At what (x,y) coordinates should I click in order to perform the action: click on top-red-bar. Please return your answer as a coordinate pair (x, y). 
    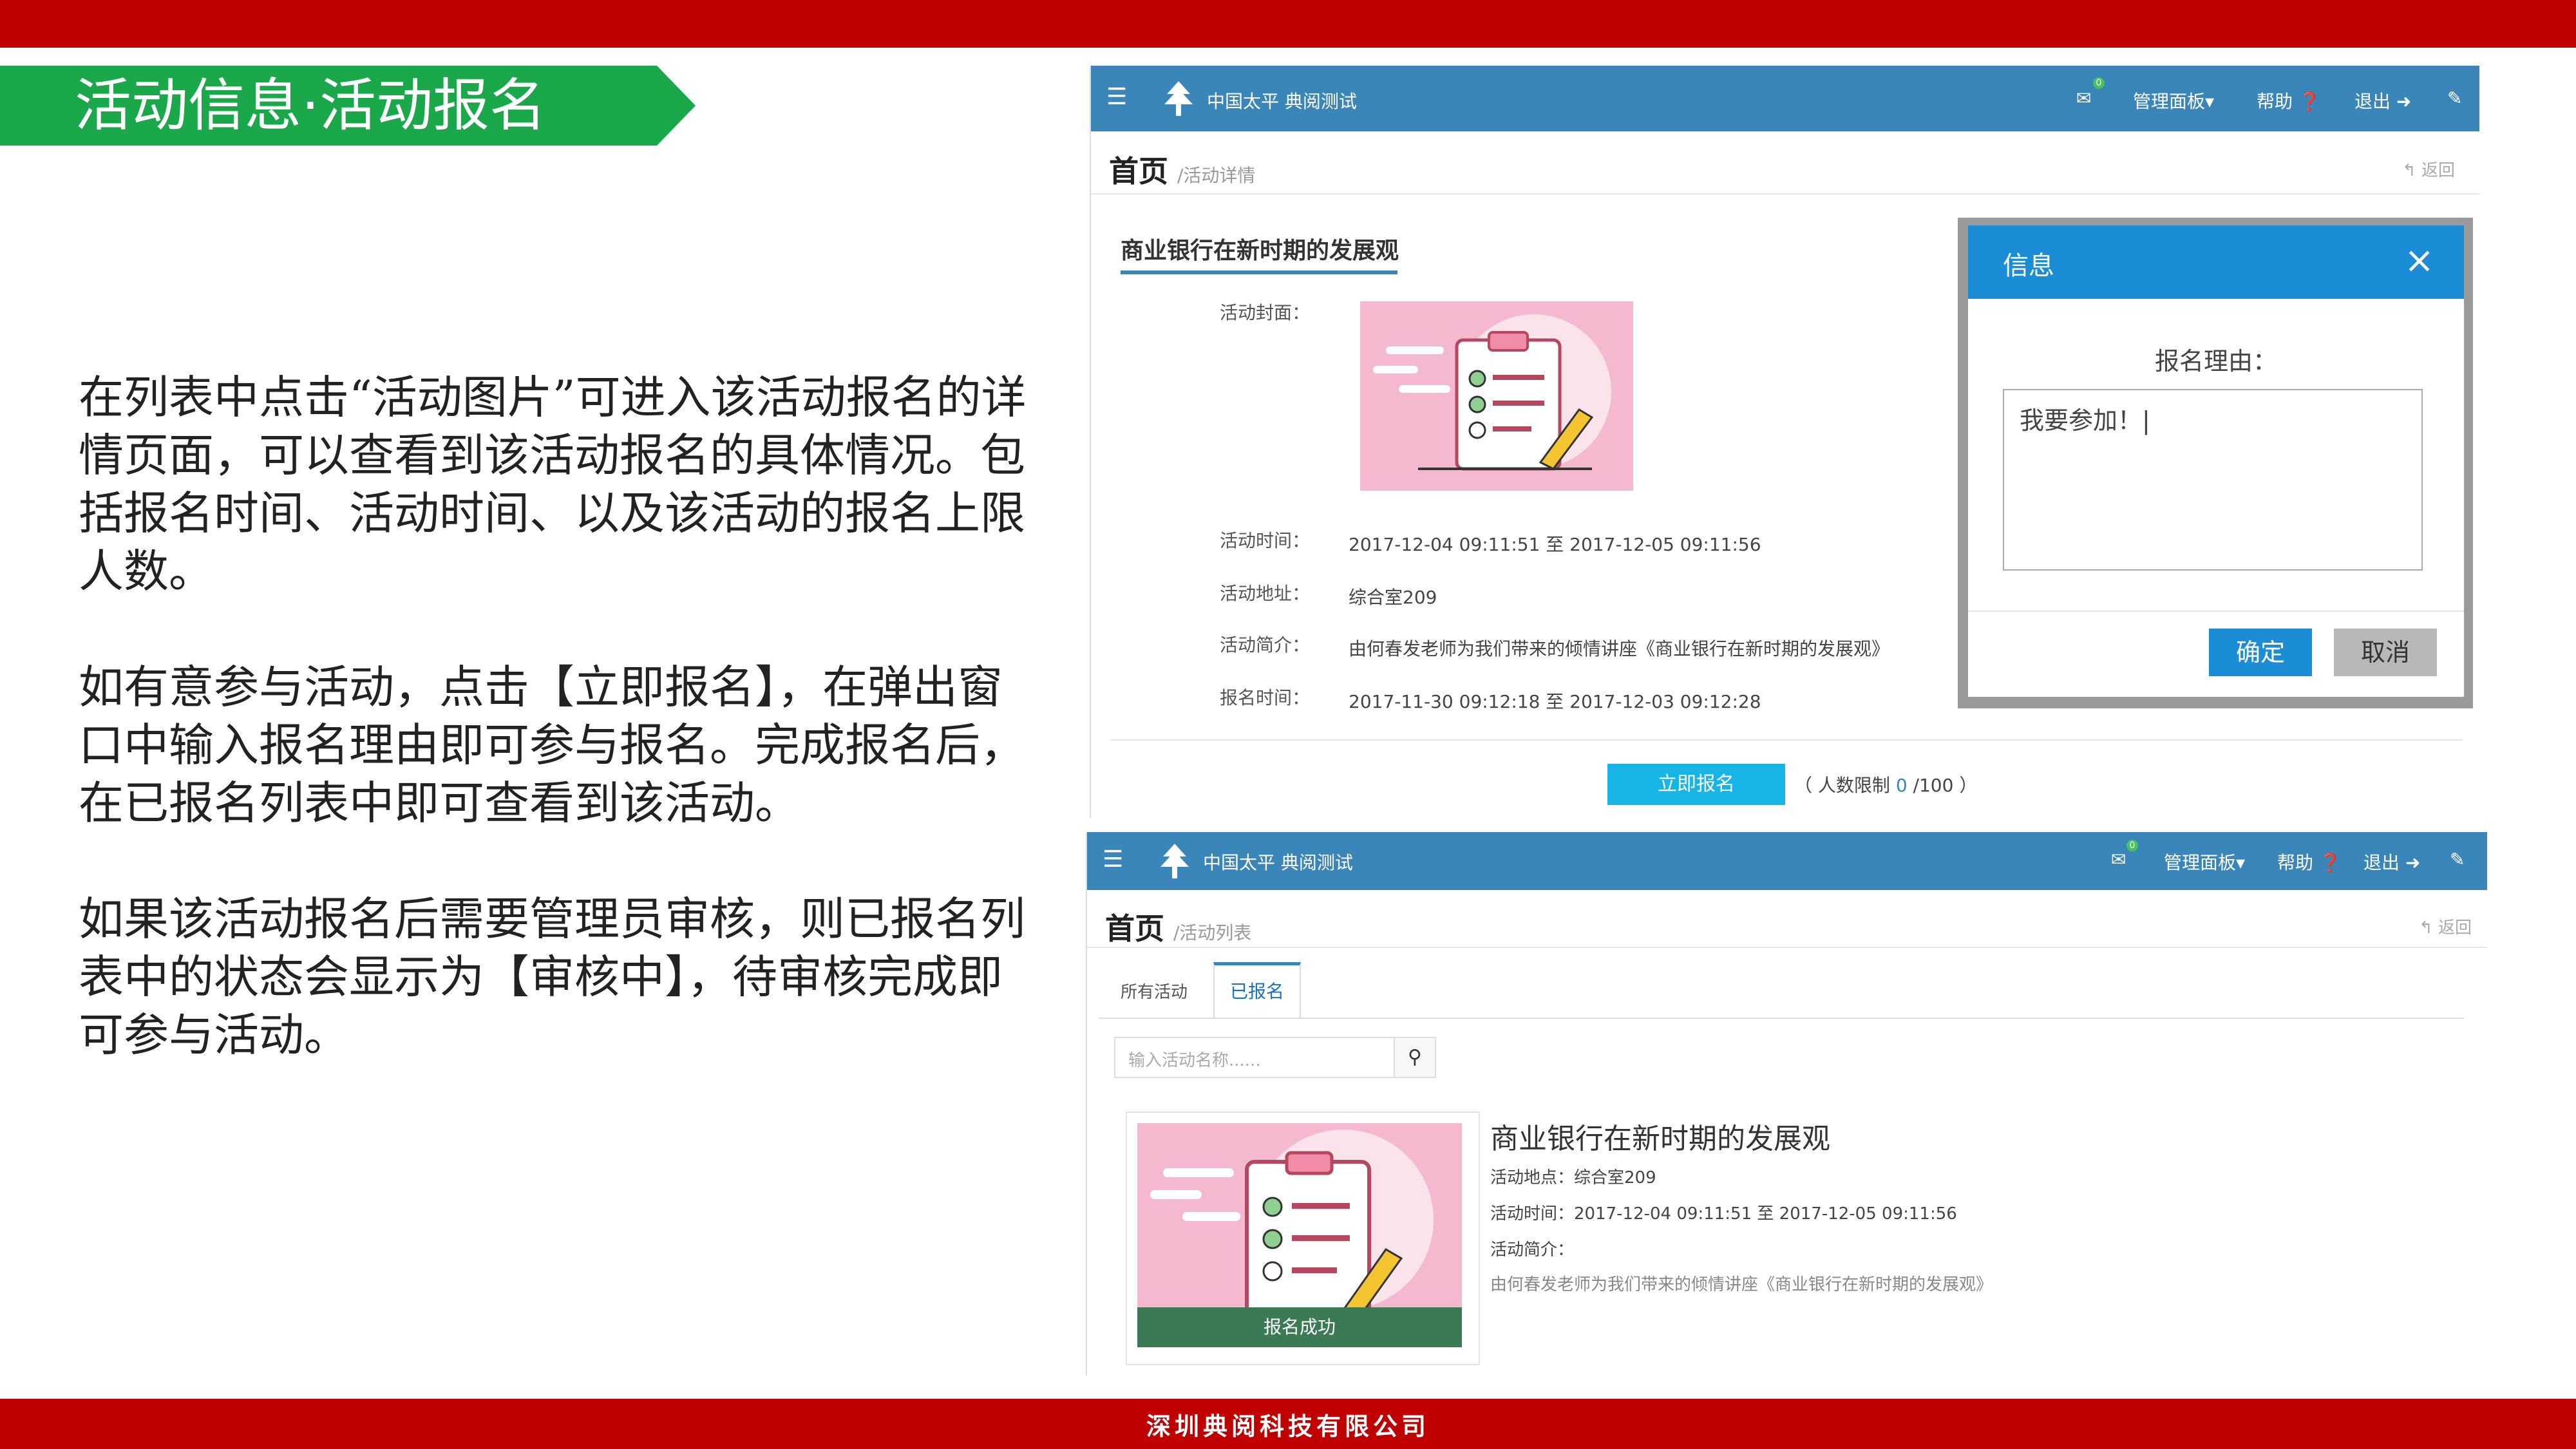
    Looking at the image, I should click on (1288, 24).